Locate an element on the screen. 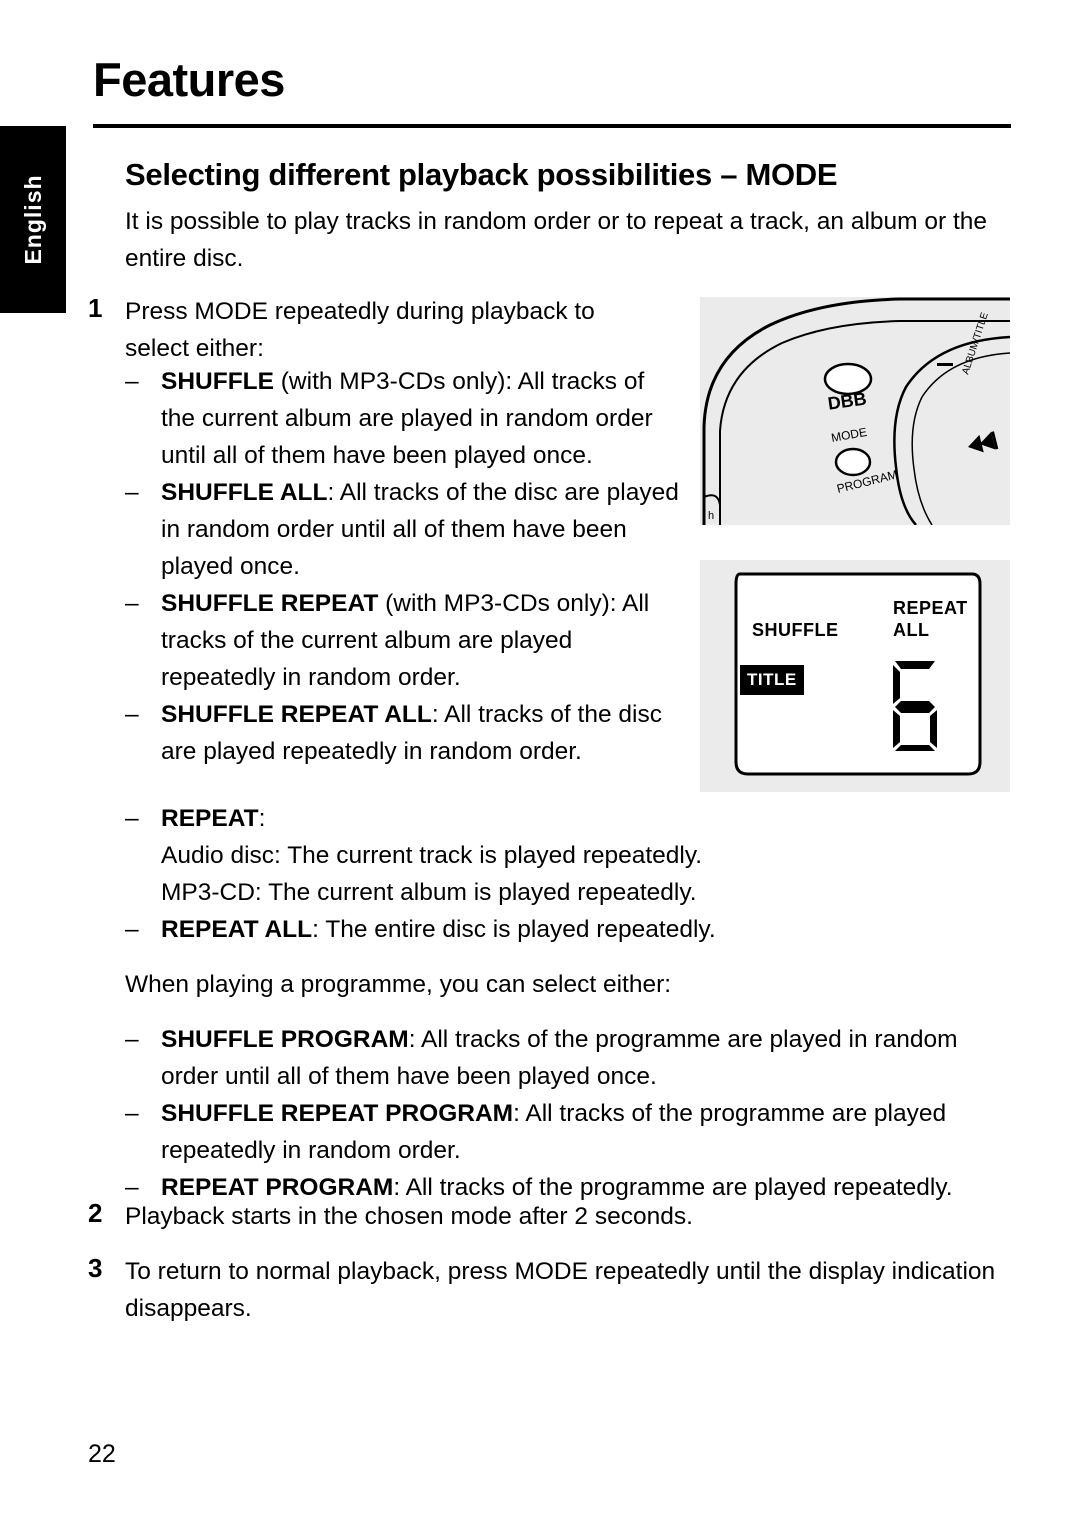 This screenshot has width=1080, height=1523. step-3-number: 3 is located at coordinates (95, 1268).